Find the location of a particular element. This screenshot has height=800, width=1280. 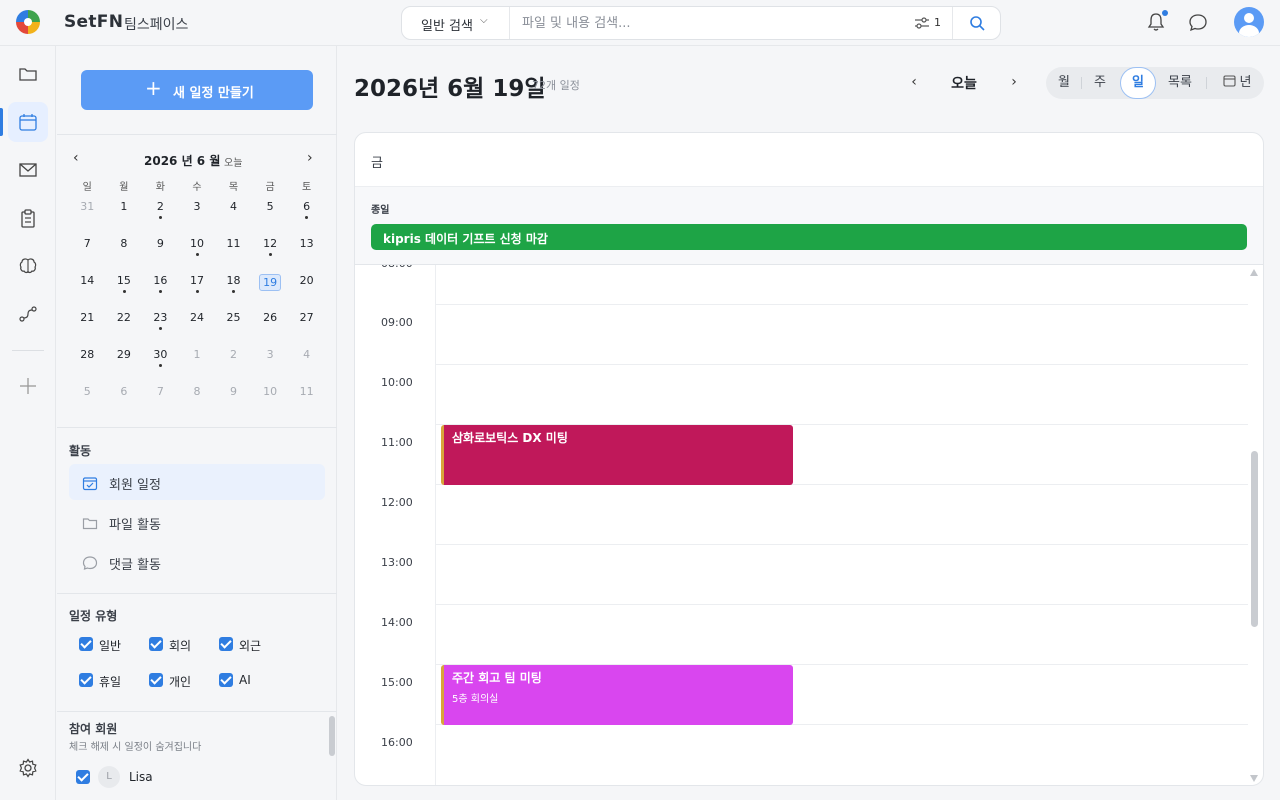

mini-calendar-day: 18 is located at coordinates (233, 292).